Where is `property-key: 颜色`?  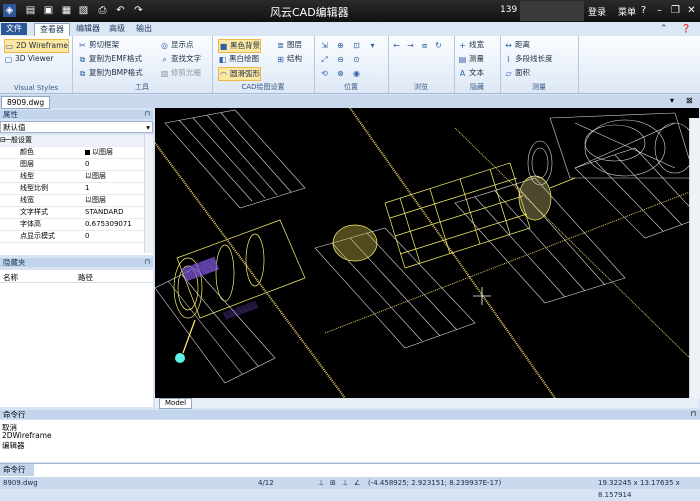 property-key: 颜色 is located at coordinates (27, 152).